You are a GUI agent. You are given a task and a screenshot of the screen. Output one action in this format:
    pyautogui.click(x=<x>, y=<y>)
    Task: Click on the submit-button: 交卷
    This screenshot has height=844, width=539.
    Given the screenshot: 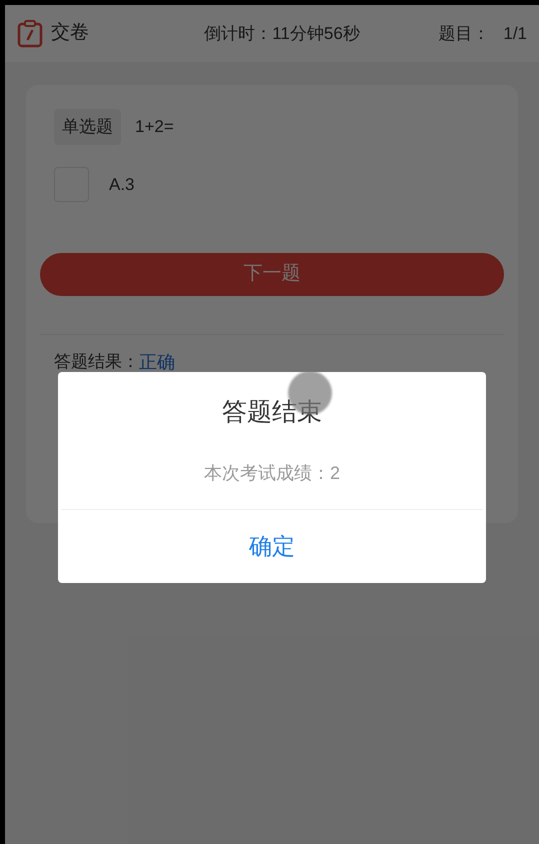 What is the action you would take?
    pyautogui.click(x=70, y=33)
    